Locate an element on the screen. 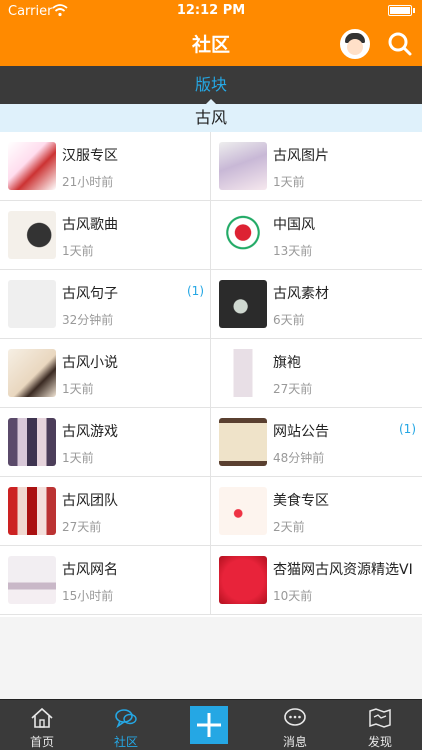 The image size is (422, 750). battery-icon is located at coordinates (401, 10).